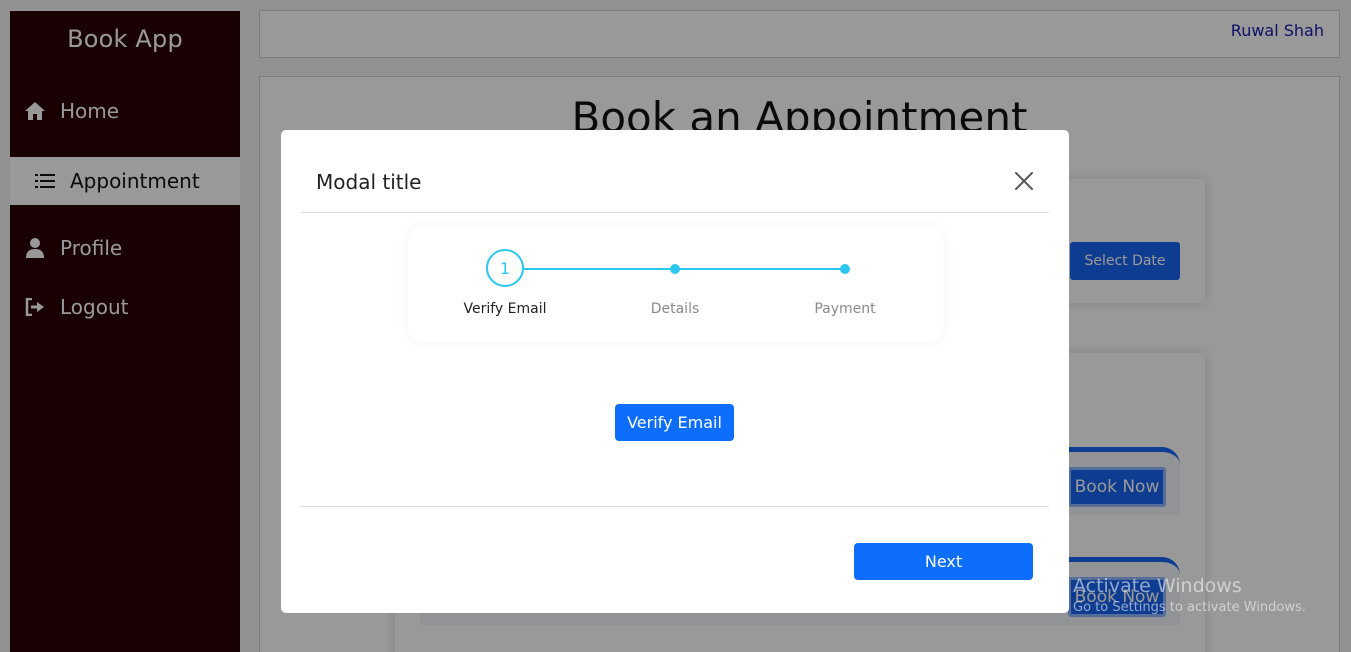 This screenshot has height=652, width=1351. What do you see at coordinates (845, 269) in the screenshot?
I see `step-3-indicator` at bounding box center [845, 269].